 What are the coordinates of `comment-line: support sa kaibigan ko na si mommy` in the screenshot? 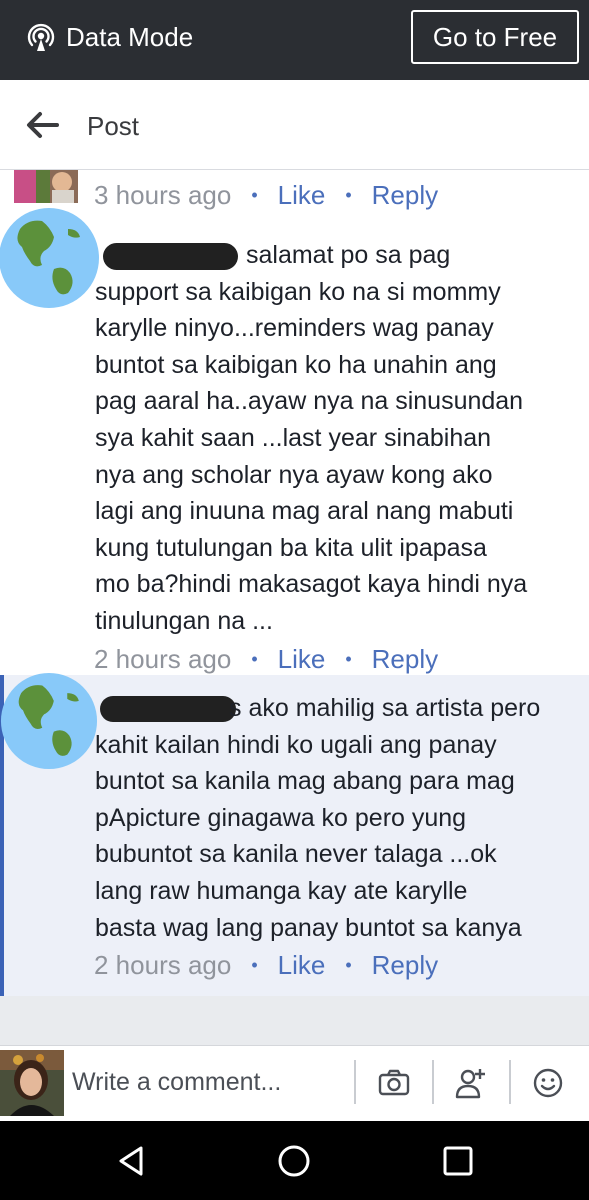 It's located at (298, 291).